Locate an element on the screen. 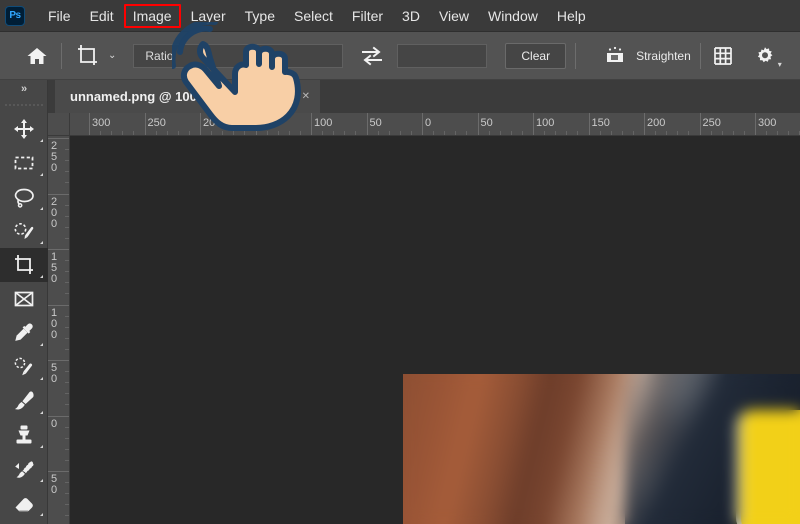 This screenshot has width=800, height=524. menu-item-layer: Layer is located at coordinates (208, 16).